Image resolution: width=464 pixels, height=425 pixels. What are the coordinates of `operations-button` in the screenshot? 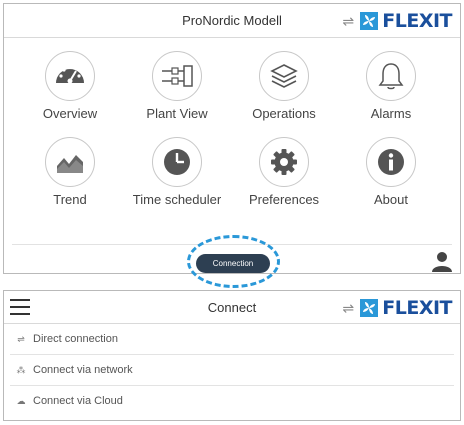 It's located at (284, 76).